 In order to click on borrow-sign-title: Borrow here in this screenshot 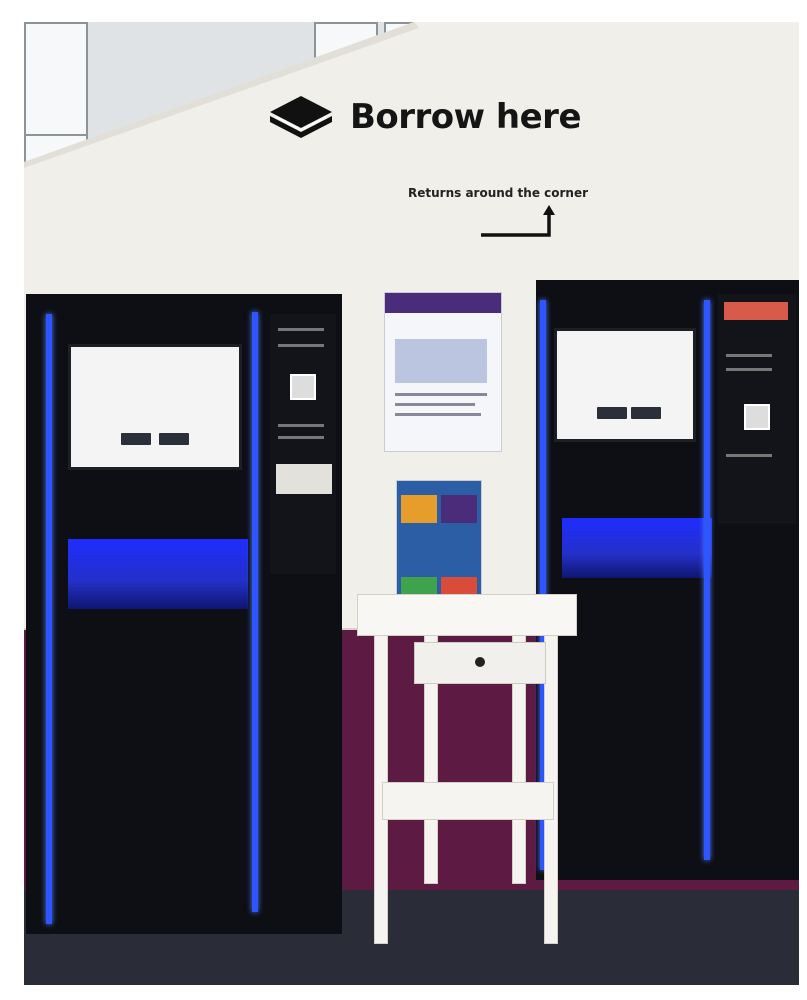, I will do `click(466, 117)`.